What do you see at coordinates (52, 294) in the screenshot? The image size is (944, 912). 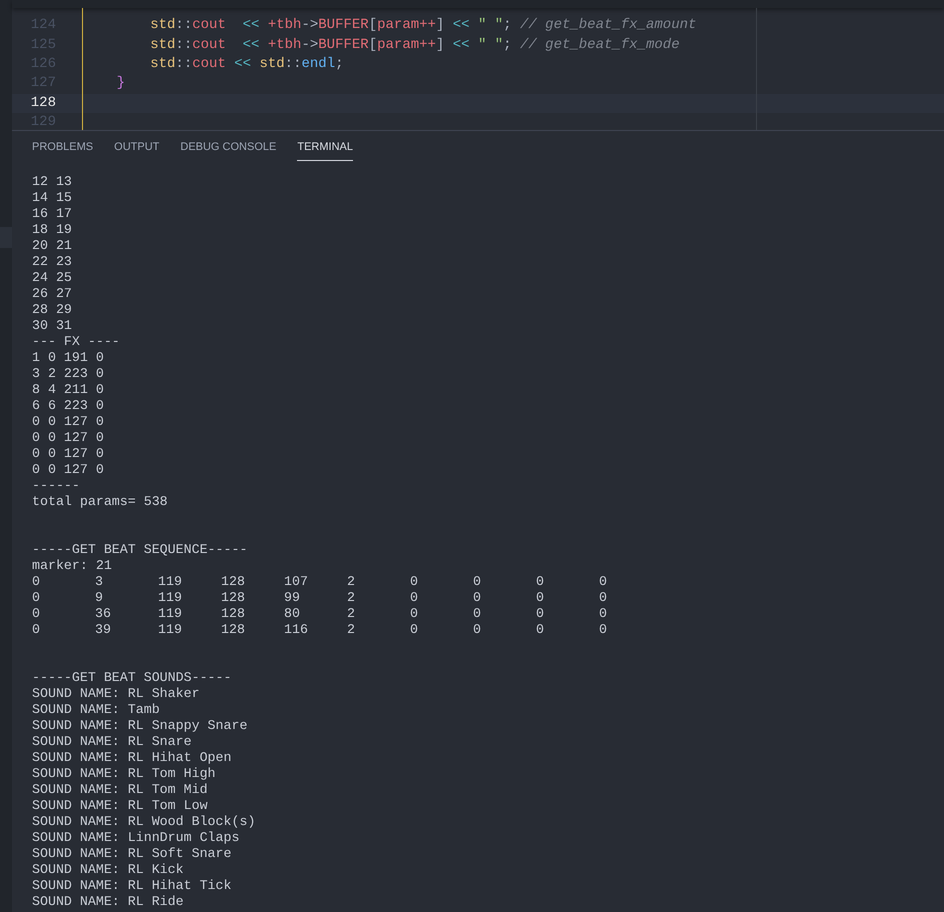 I see `terminal-line: 26 27` at bounding box center [52, 294].